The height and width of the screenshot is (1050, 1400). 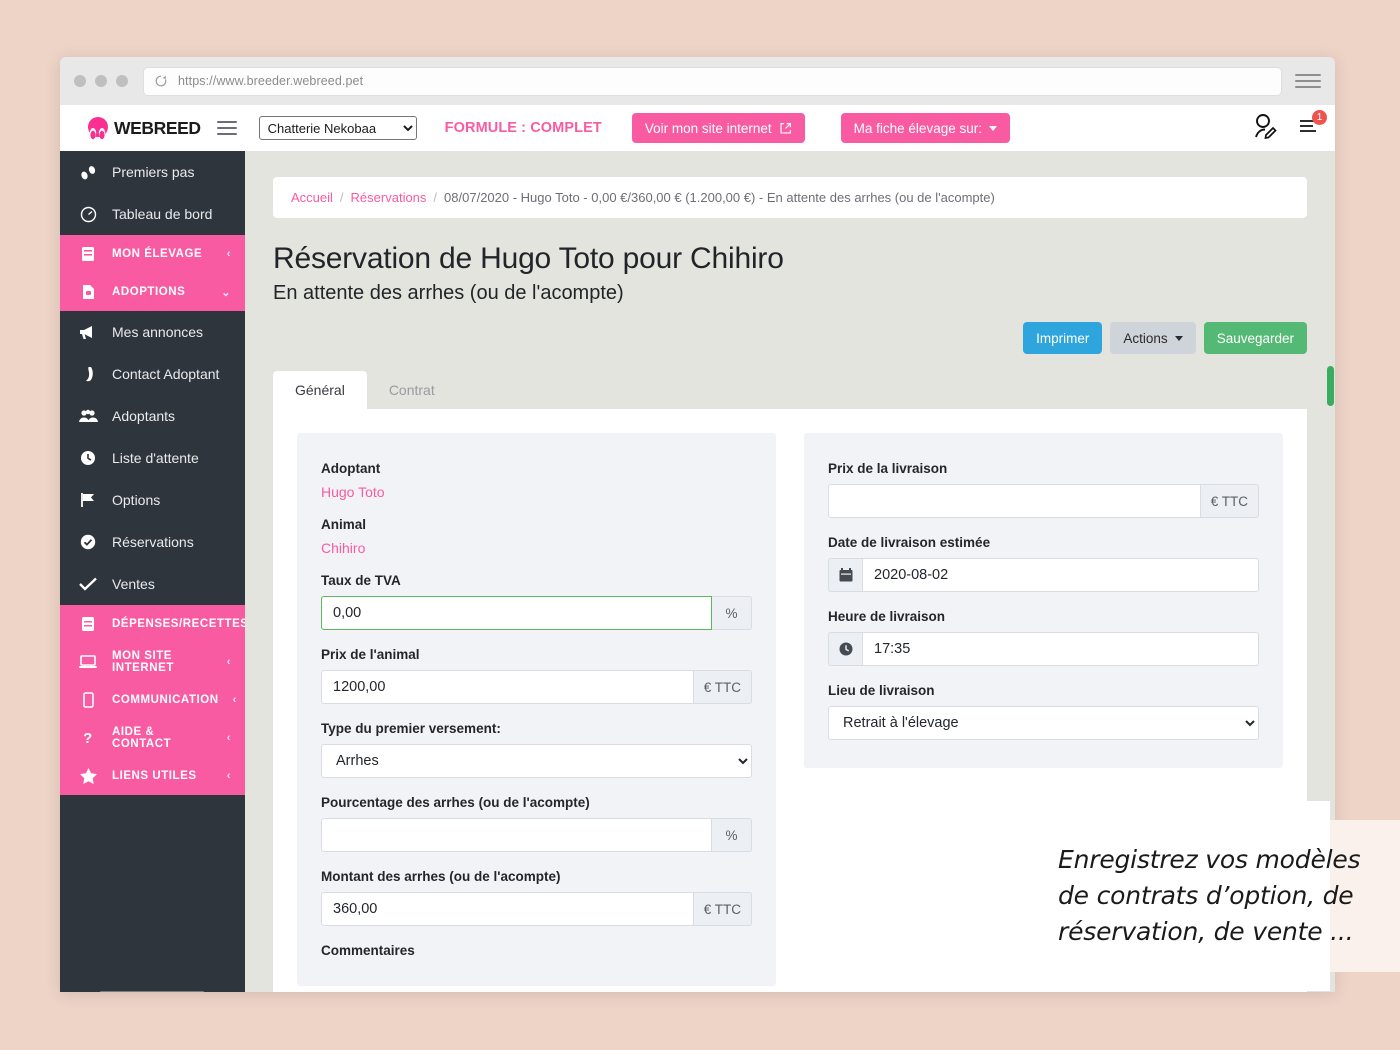 What do you see at coordinates (536, 548) in the screenshot?
I see `animal-value-link: Chihiro` at bounding box center [536, 548].